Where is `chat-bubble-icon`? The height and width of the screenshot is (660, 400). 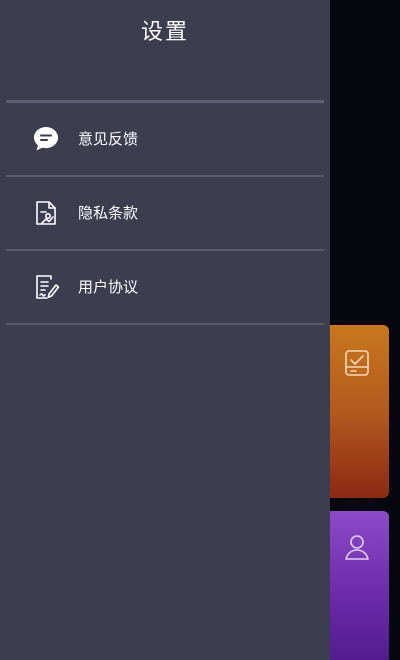 chat-bubble-icon is located at coordinates (46, 139).